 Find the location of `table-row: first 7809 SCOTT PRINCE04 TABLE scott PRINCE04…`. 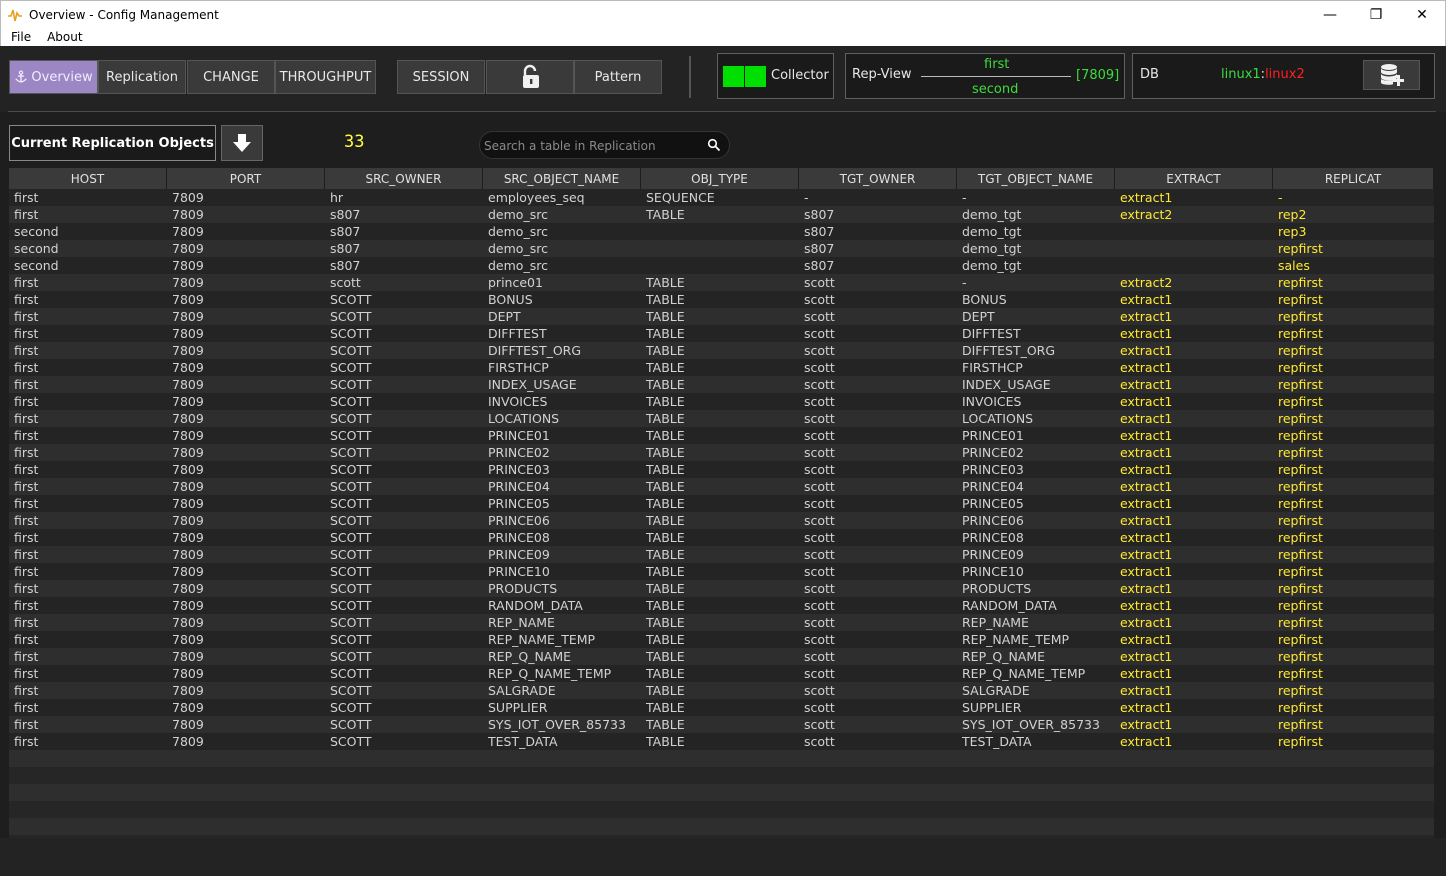

table-row: first 7809 SCOTT PRINCE04 TABLE scott PRINCE04… is located at coordinates (721, 486).